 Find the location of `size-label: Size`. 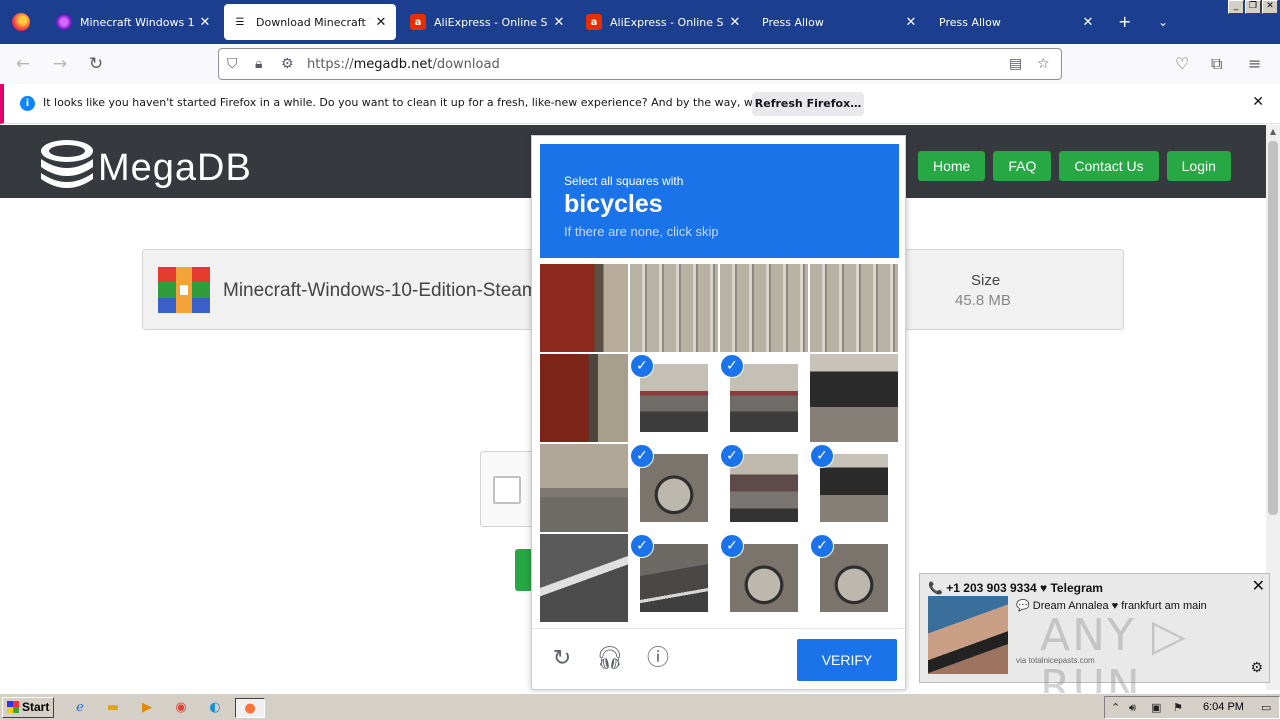

size-label: Size is located at coordinates (986, 280).